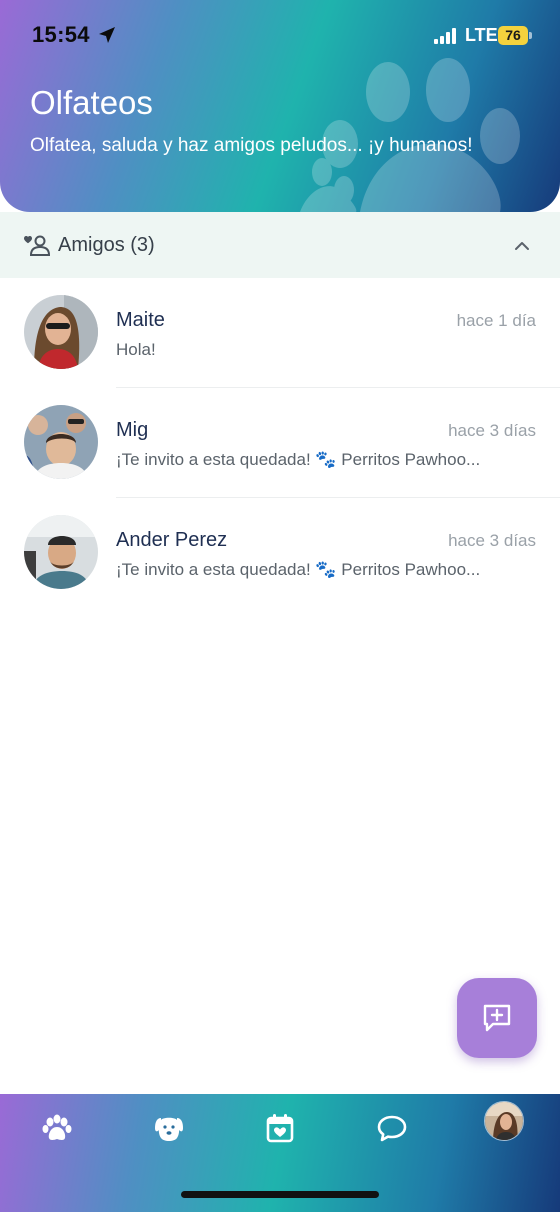 The width and height of the screenshot is (560, 1212). Describe the element at coordinates (172, 540) in the screenshot. I see `chat-name: Ander Perez` at that location.